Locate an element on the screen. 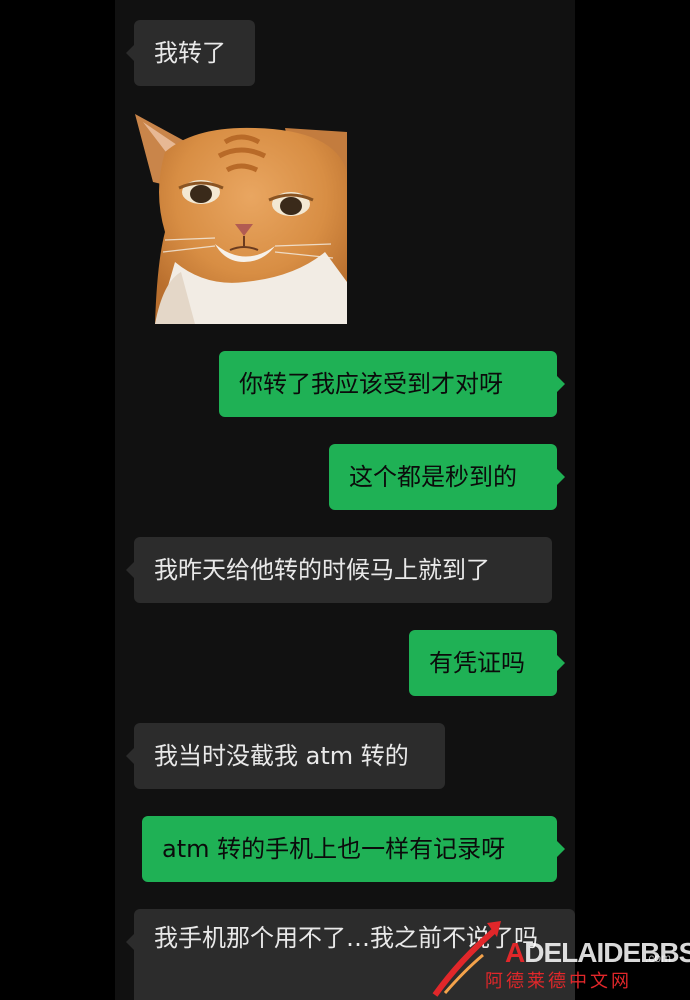  message-bubble-outgoing-3: 有凭证吗 is located at coordinates (487, 663).